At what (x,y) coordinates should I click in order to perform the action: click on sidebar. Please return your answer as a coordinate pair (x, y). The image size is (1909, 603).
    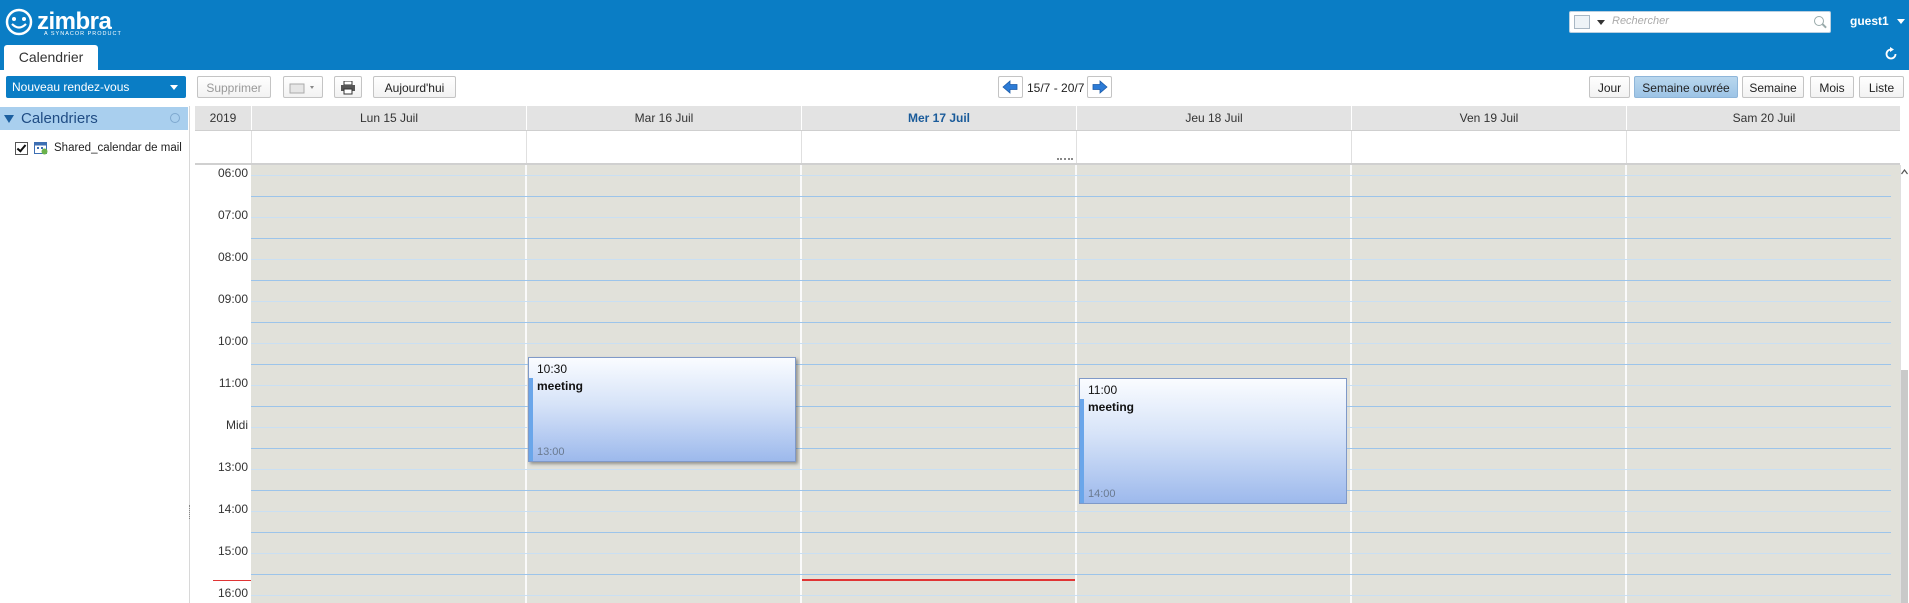
    Looking at the image, I should click on (95, 354).